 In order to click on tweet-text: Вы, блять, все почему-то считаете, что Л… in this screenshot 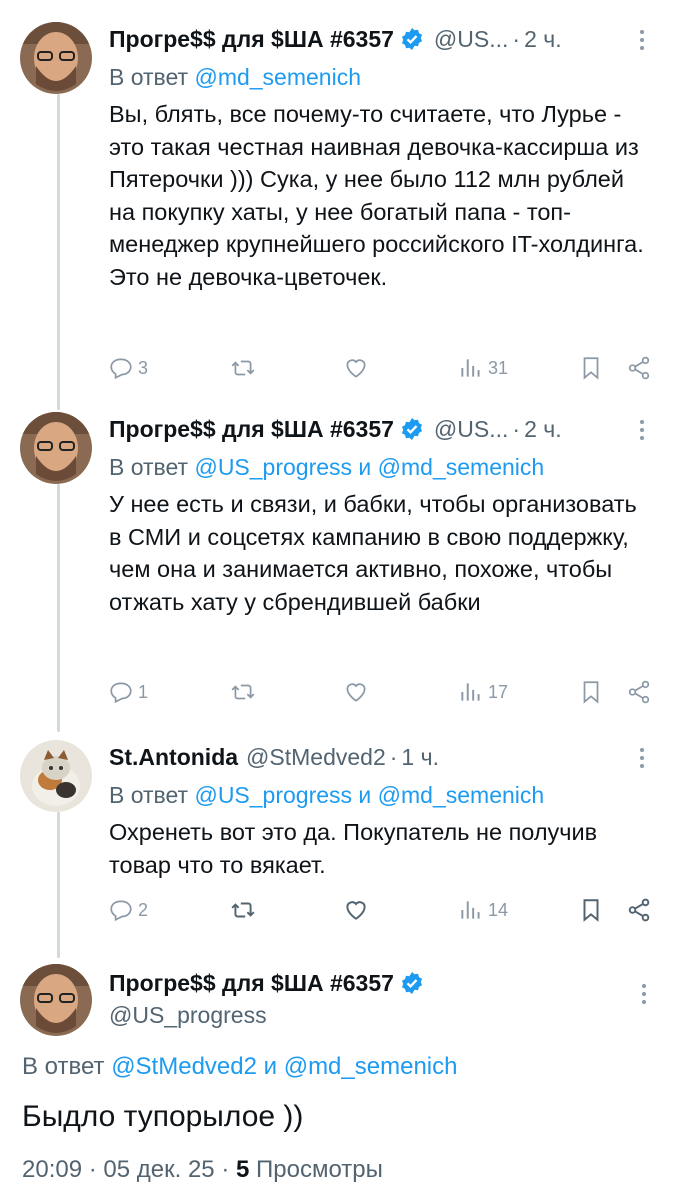, I will do `click(376, 195)`.